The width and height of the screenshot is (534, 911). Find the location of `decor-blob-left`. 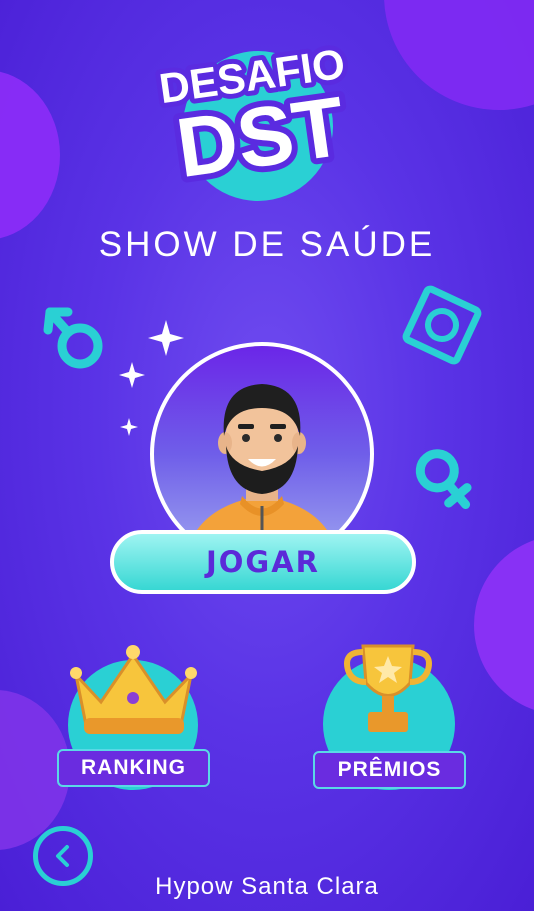

decor-blob-left is located at coordinates (30, 155).